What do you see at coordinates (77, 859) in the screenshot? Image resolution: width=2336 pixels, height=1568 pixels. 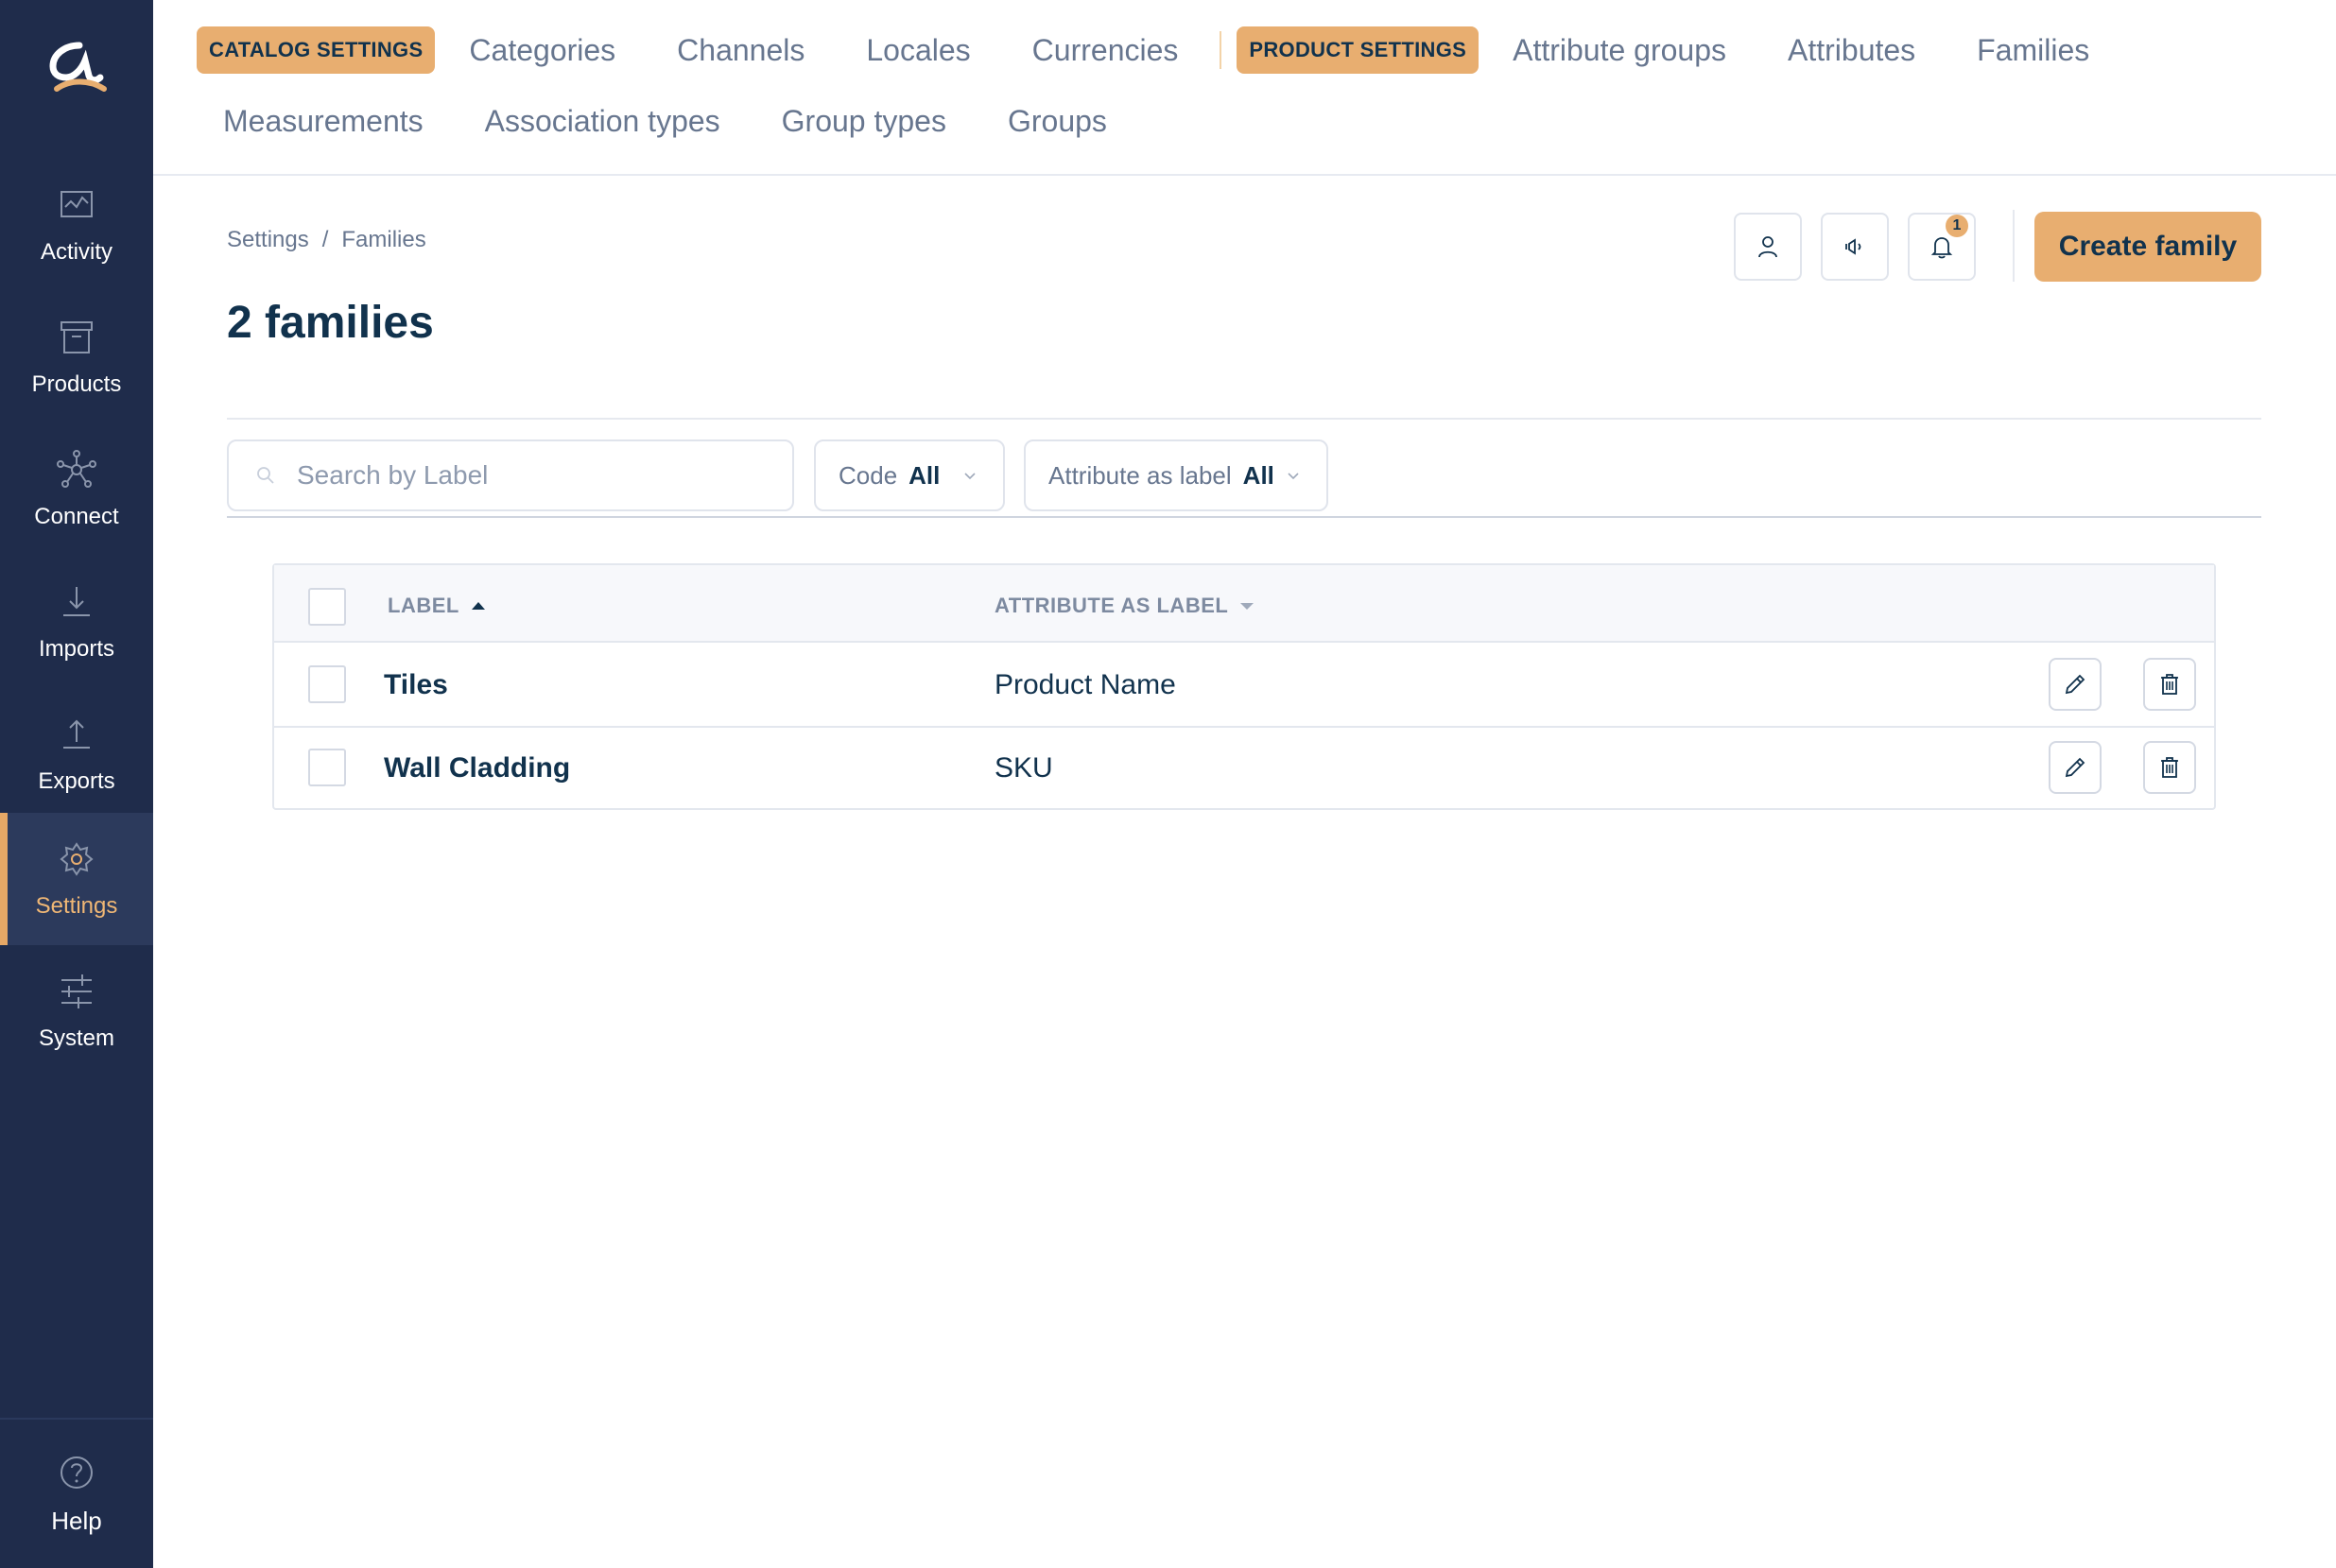 I see `settings-icon` at bounding box center [77, 859].